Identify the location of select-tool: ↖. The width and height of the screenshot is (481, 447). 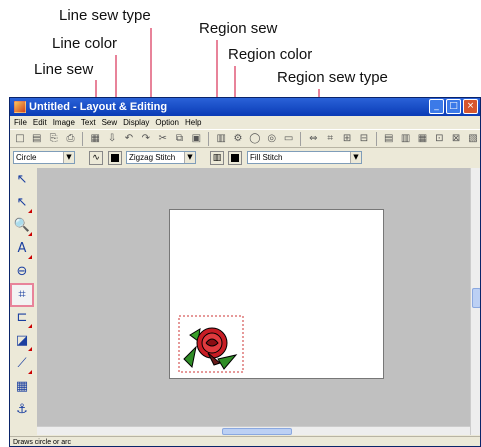
(22, 180).